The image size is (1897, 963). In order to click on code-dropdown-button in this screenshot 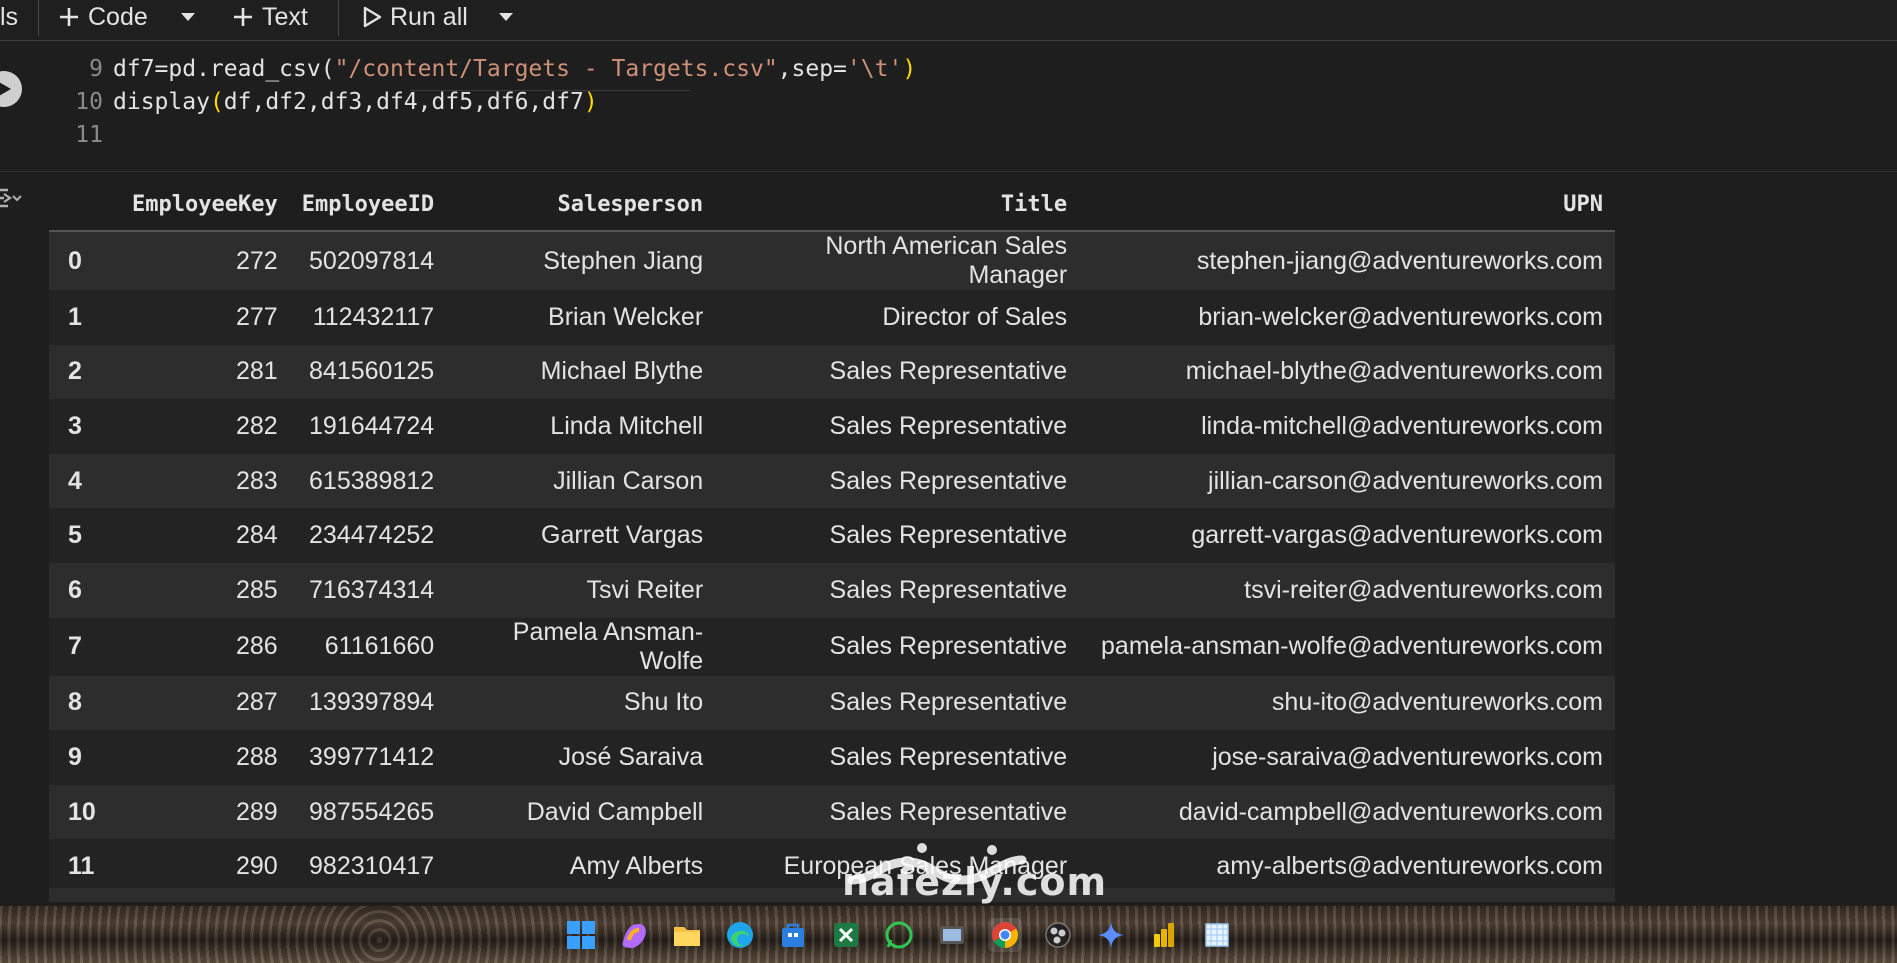, I will do `click(188, 17)`.